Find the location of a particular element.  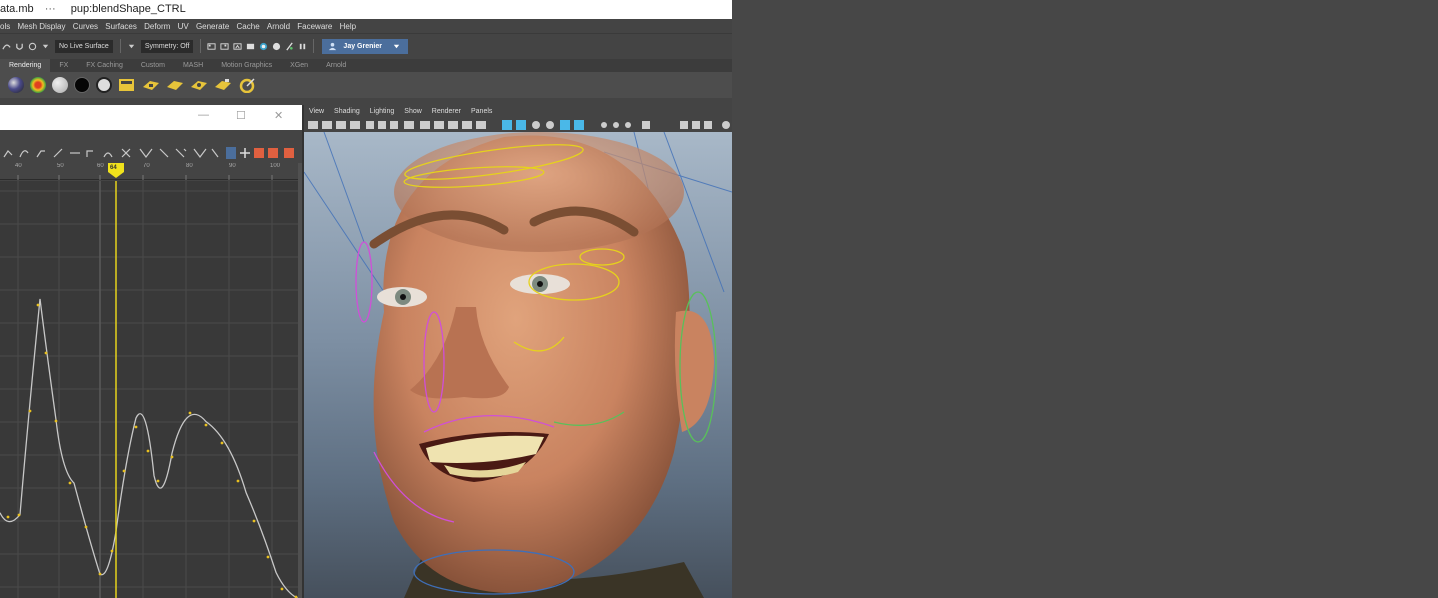

render-sequence-icon is located at coordinates (224, 46).